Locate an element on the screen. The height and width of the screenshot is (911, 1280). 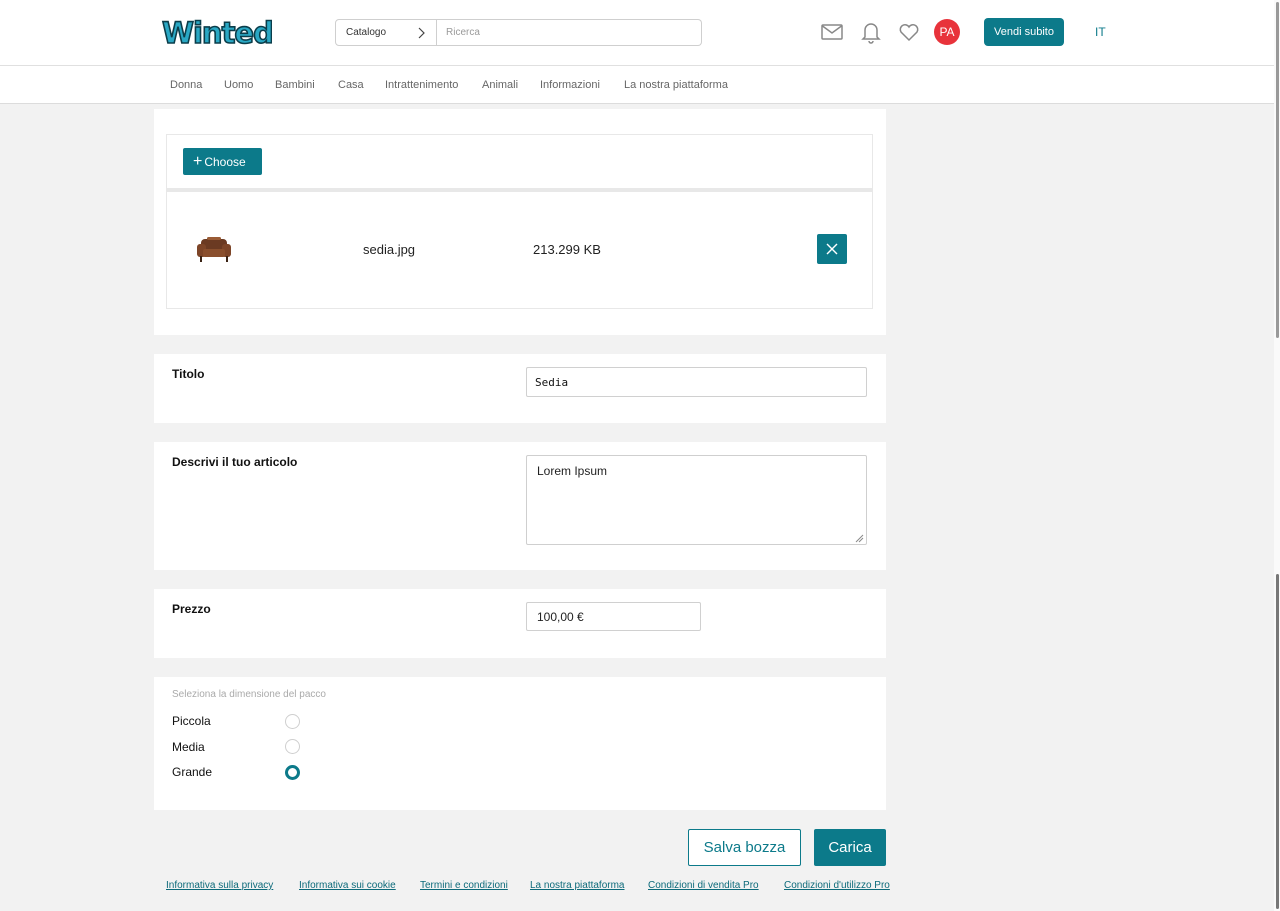
bell-icon is located at coordinates (871, 32).